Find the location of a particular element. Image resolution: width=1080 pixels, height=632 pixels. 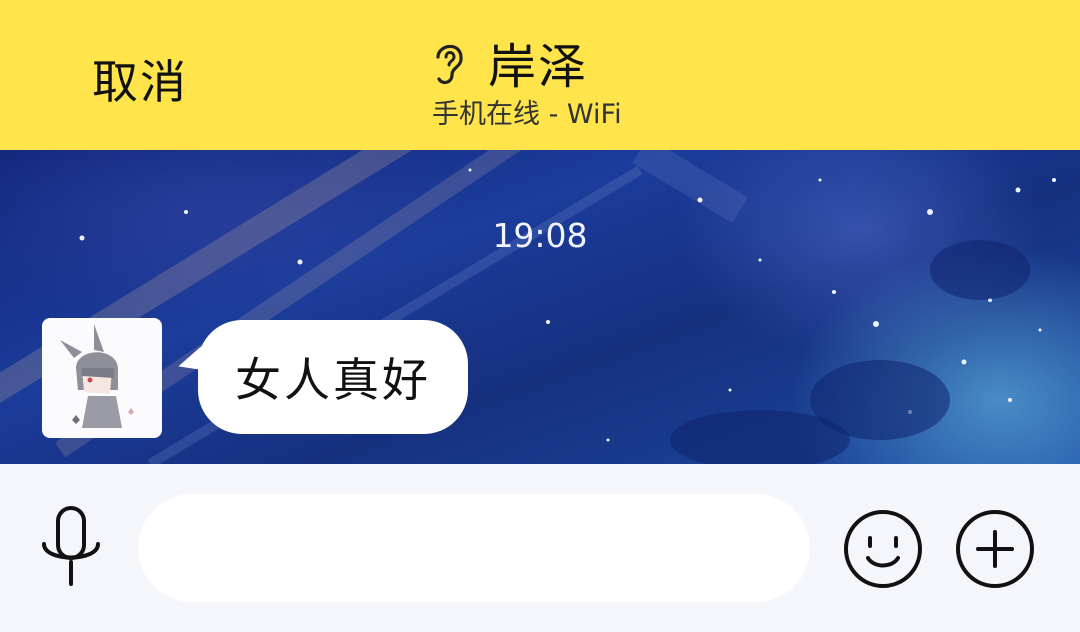

emoji-icon is located at coordinates (883, 549).